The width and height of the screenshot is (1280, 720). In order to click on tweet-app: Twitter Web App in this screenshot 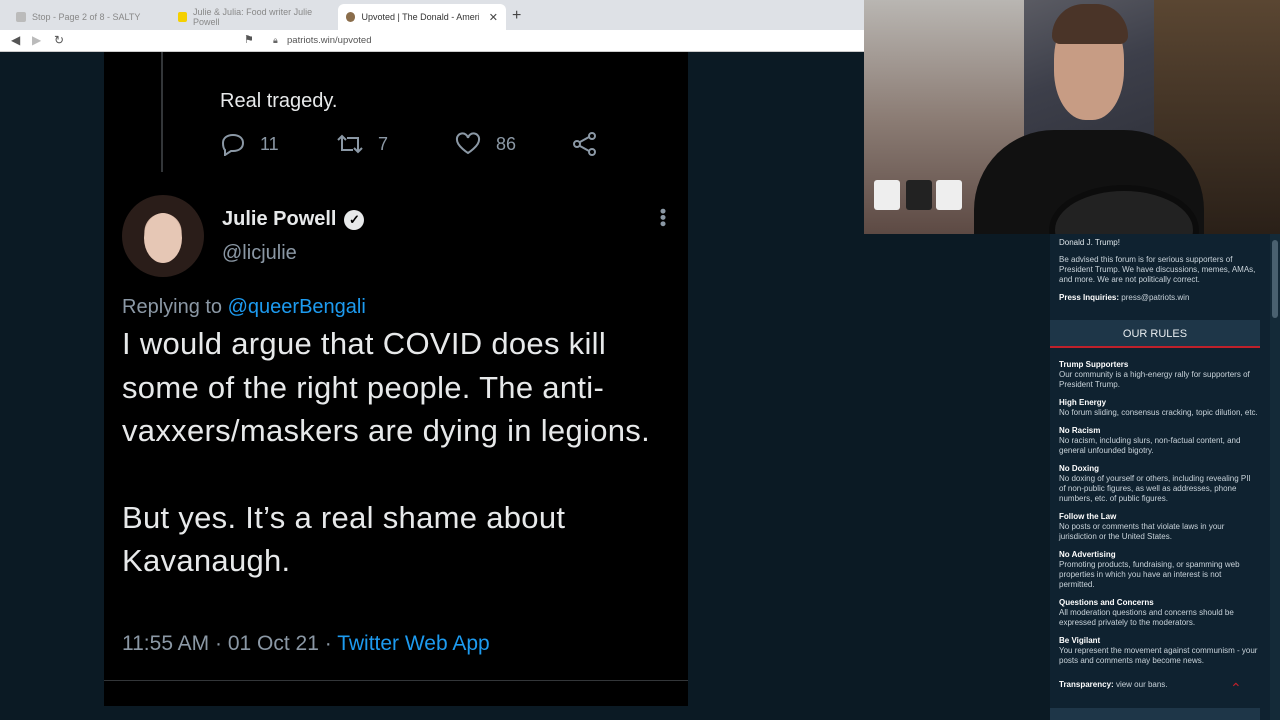, I will do `click(413, 643)`.